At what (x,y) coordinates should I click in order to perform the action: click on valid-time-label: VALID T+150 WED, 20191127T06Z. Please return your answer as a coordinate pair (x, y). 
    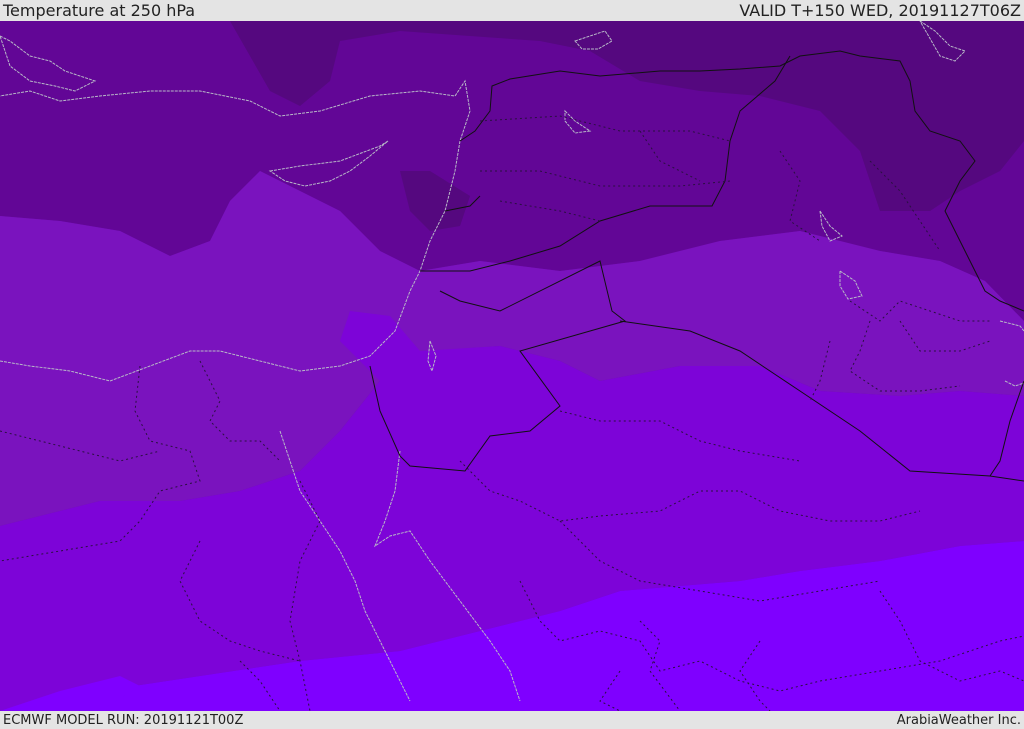
    Looking at the image, I should click on (880, 10).